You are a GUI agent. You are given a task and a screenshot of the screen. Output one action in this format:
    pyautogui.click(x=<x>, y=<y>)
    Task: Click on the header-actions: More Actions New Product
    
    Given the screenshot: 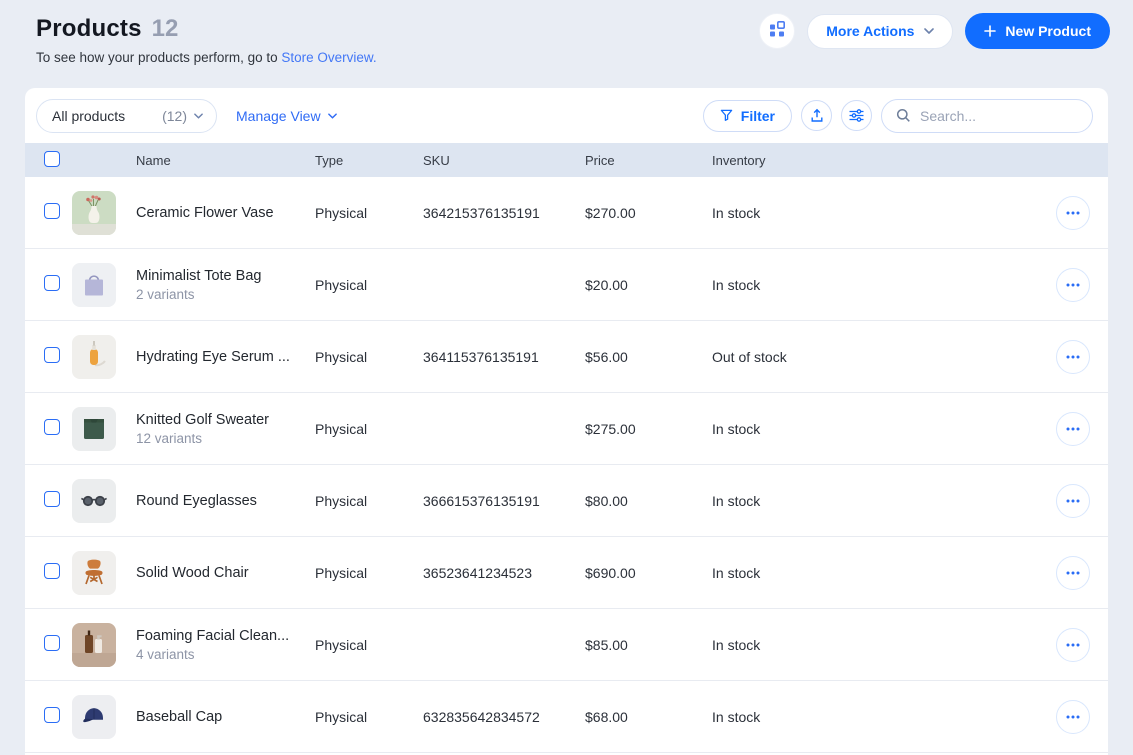 What is the action you would take?
    pyautogui.click(x=934, y=31)
    